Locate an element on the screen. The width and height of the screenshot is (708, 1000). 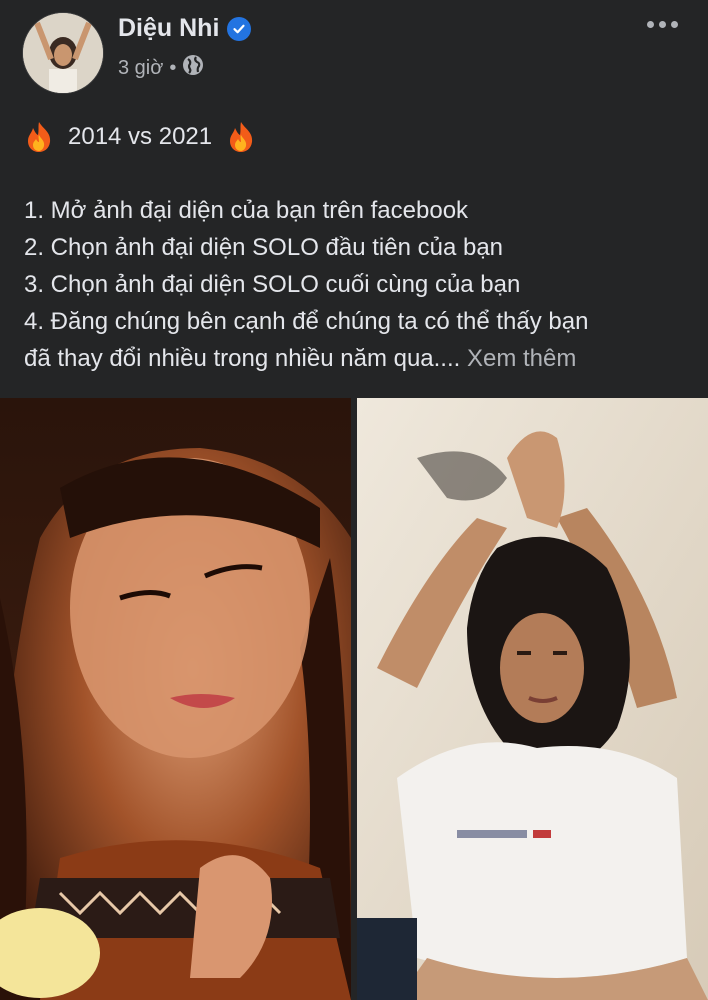
author-name-row: Diệu Nhi is located at coordinates (185, 28).